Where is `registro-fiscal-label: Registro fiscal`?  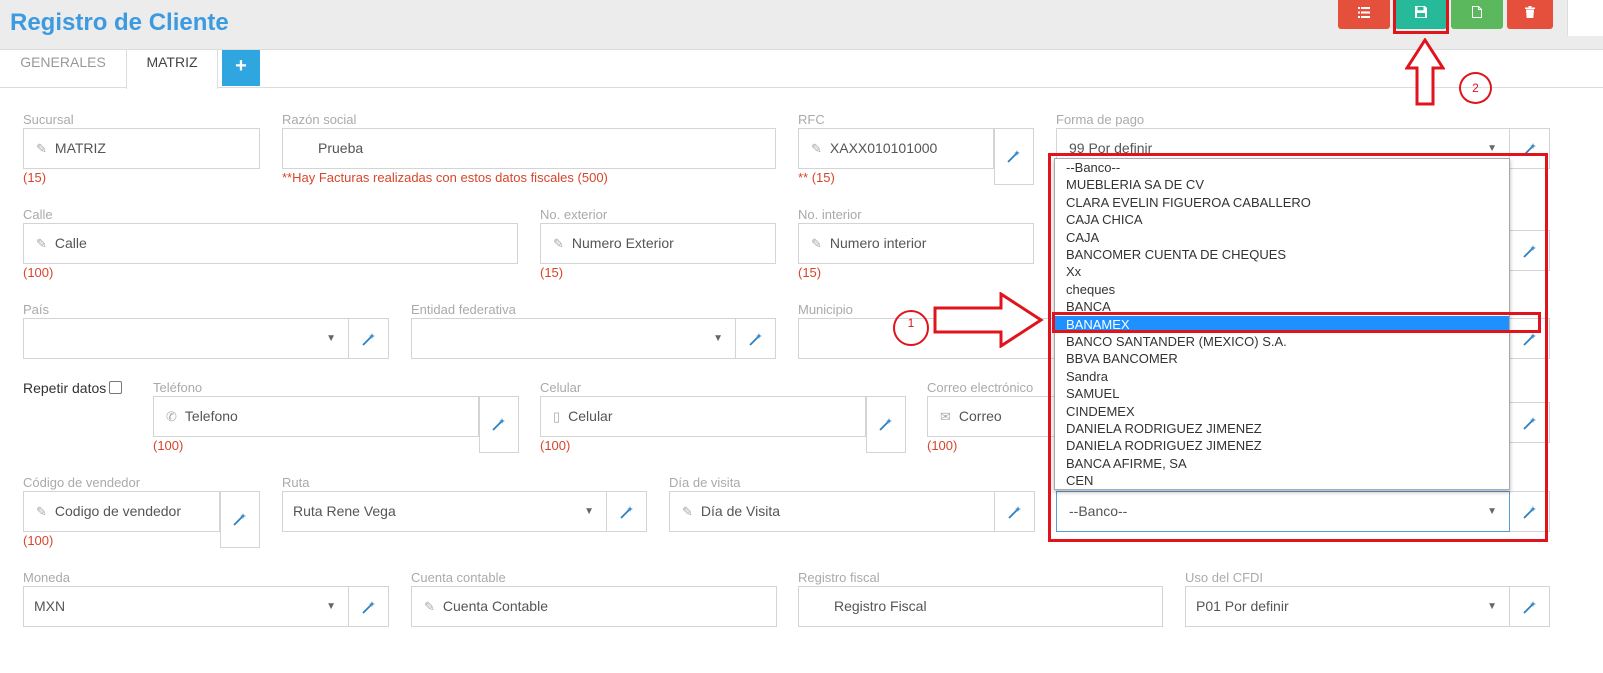 registro-fiscal-label: Registro fiscal is located at coordinates (839, 577).